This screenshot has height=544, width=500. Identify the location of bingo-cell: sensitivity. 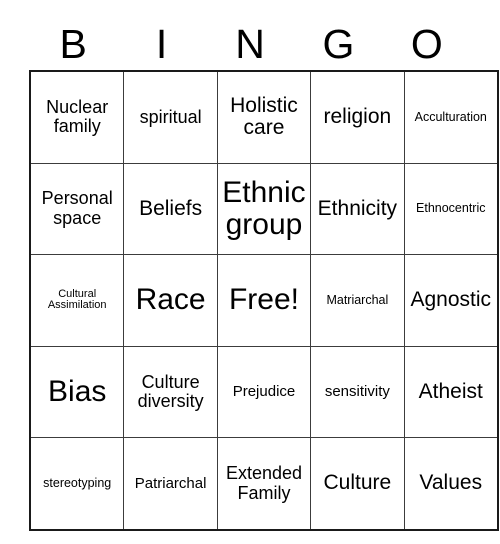
(357, 392).